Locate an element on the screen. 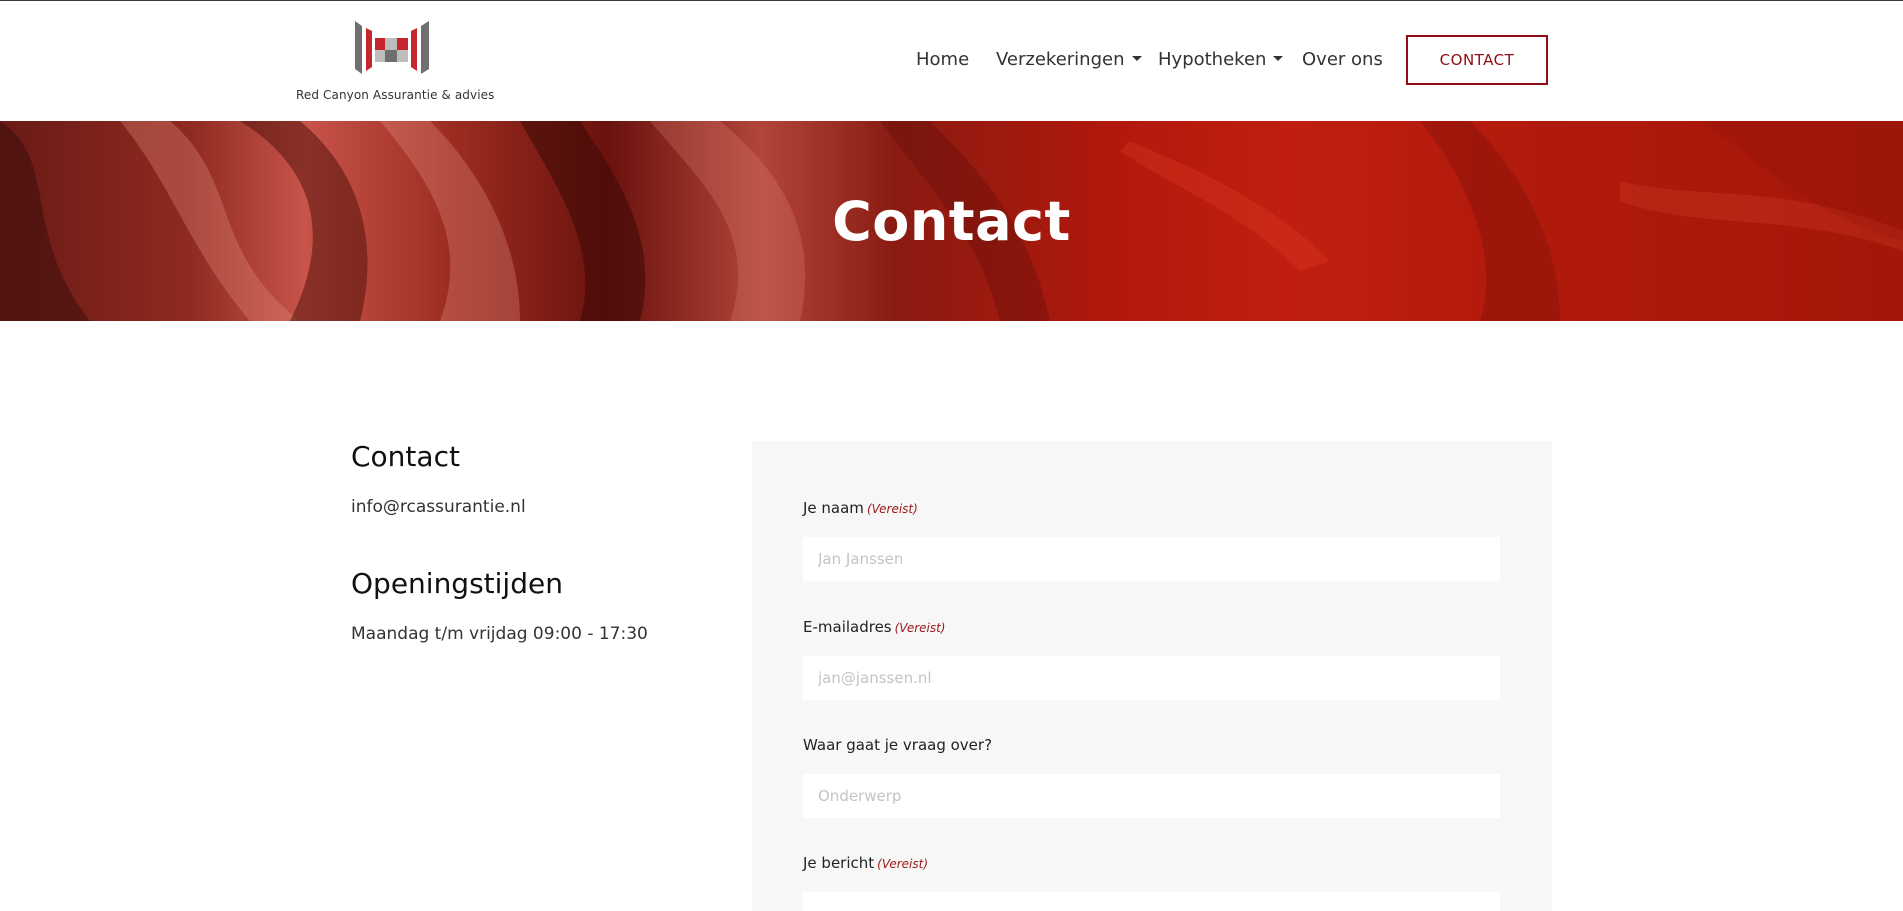 The width and height of the screenshot is (1903, 911). opening-hours-text: Maandag t/m vrijdag 09:00 - 17:30 is located at coordinates (499, 634).